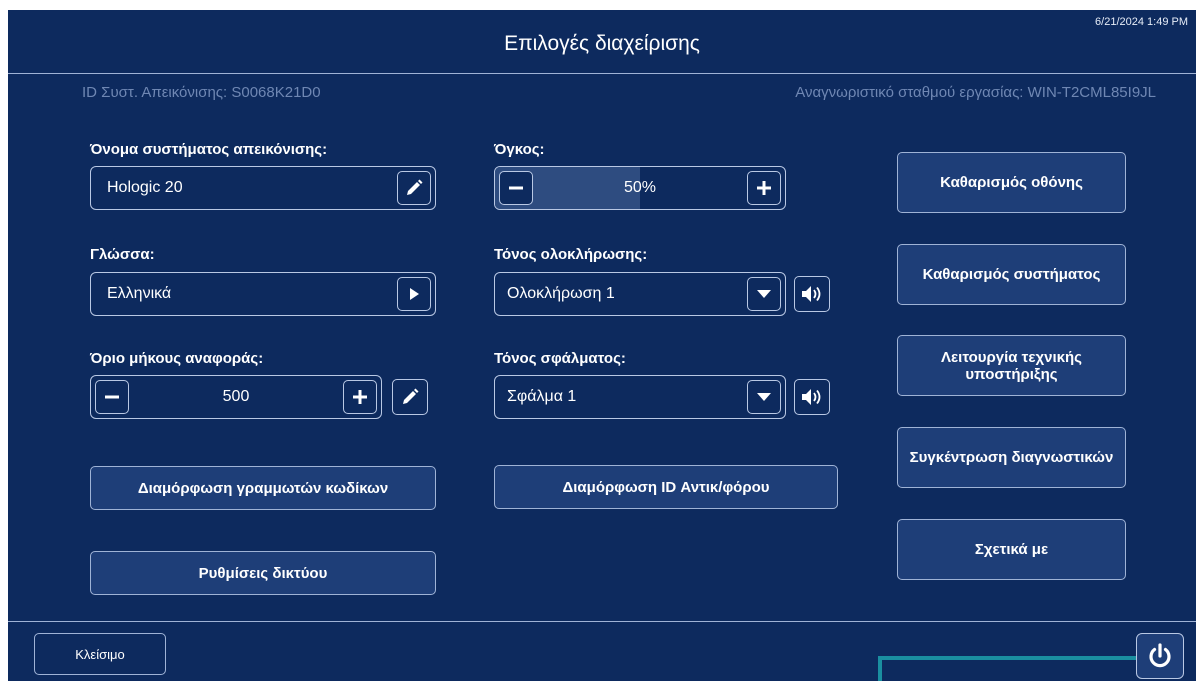  I want to click on barcode-config-button: Διαμόρφωση γραμμωτών κωδίκων, so click(263, 488).